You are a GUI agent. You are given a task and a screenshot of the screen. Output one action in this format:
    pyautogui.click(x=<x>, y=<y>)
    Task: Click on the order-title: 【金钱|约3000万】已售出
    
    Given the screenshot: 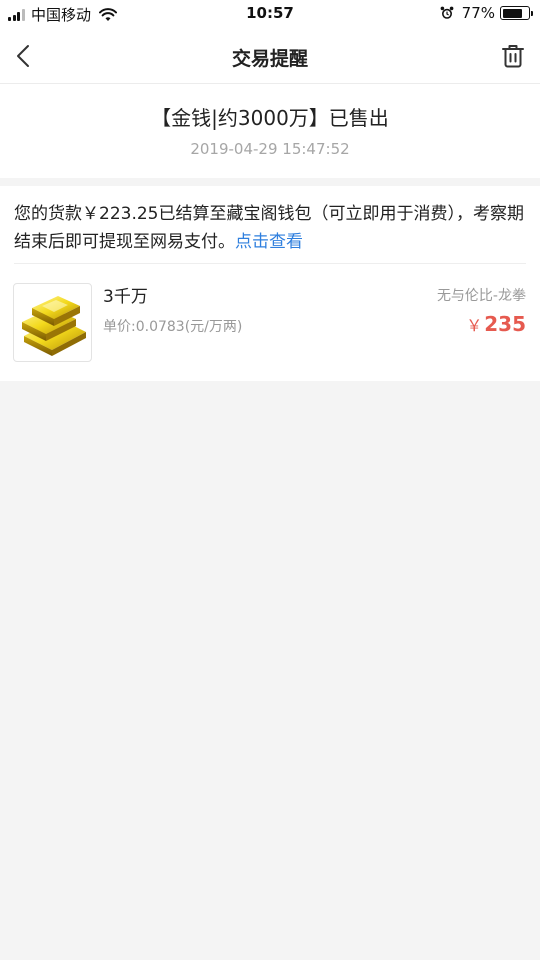 What is the action you would take?
    pyautogui.click(x=270, y=118)
    